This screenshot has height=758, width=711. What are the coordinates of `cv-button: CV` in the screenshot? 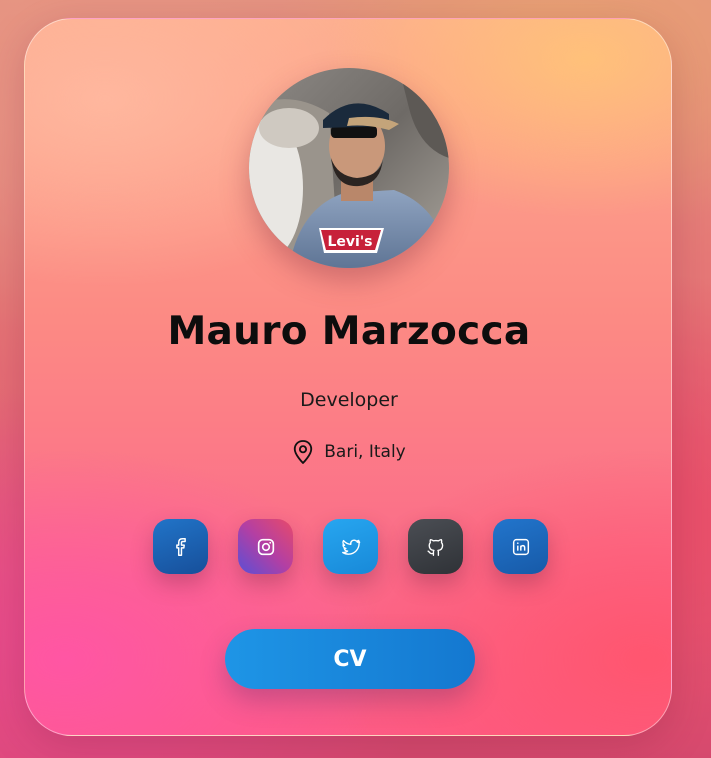 It's located at (350, 659).